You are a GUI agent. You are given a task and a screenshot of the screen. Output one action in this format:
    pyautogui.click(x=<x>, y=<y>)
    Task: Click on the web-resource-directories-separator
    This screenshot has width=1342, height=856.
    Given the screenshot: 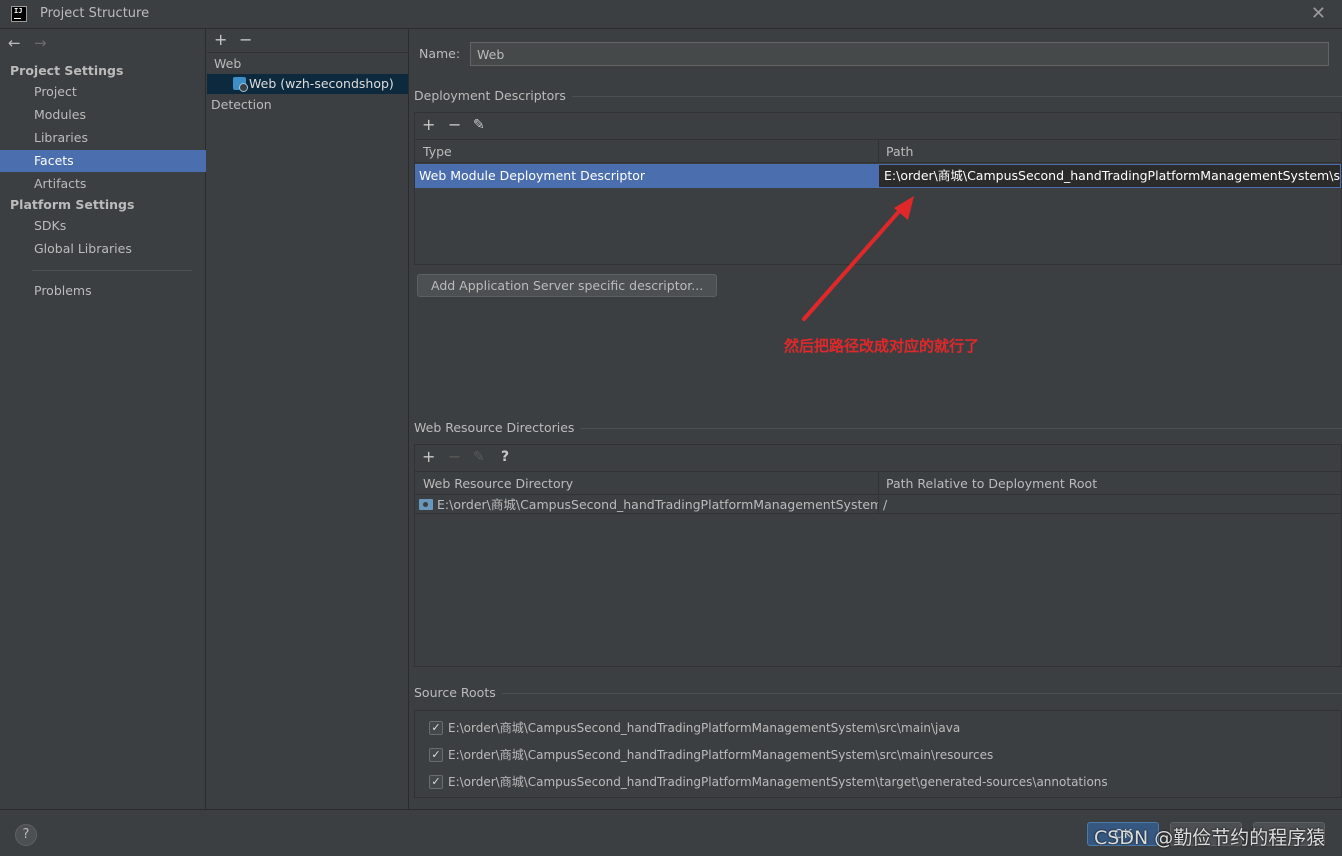 What is the action you would take?
    pyautogui.click(x=956, y=428)
    